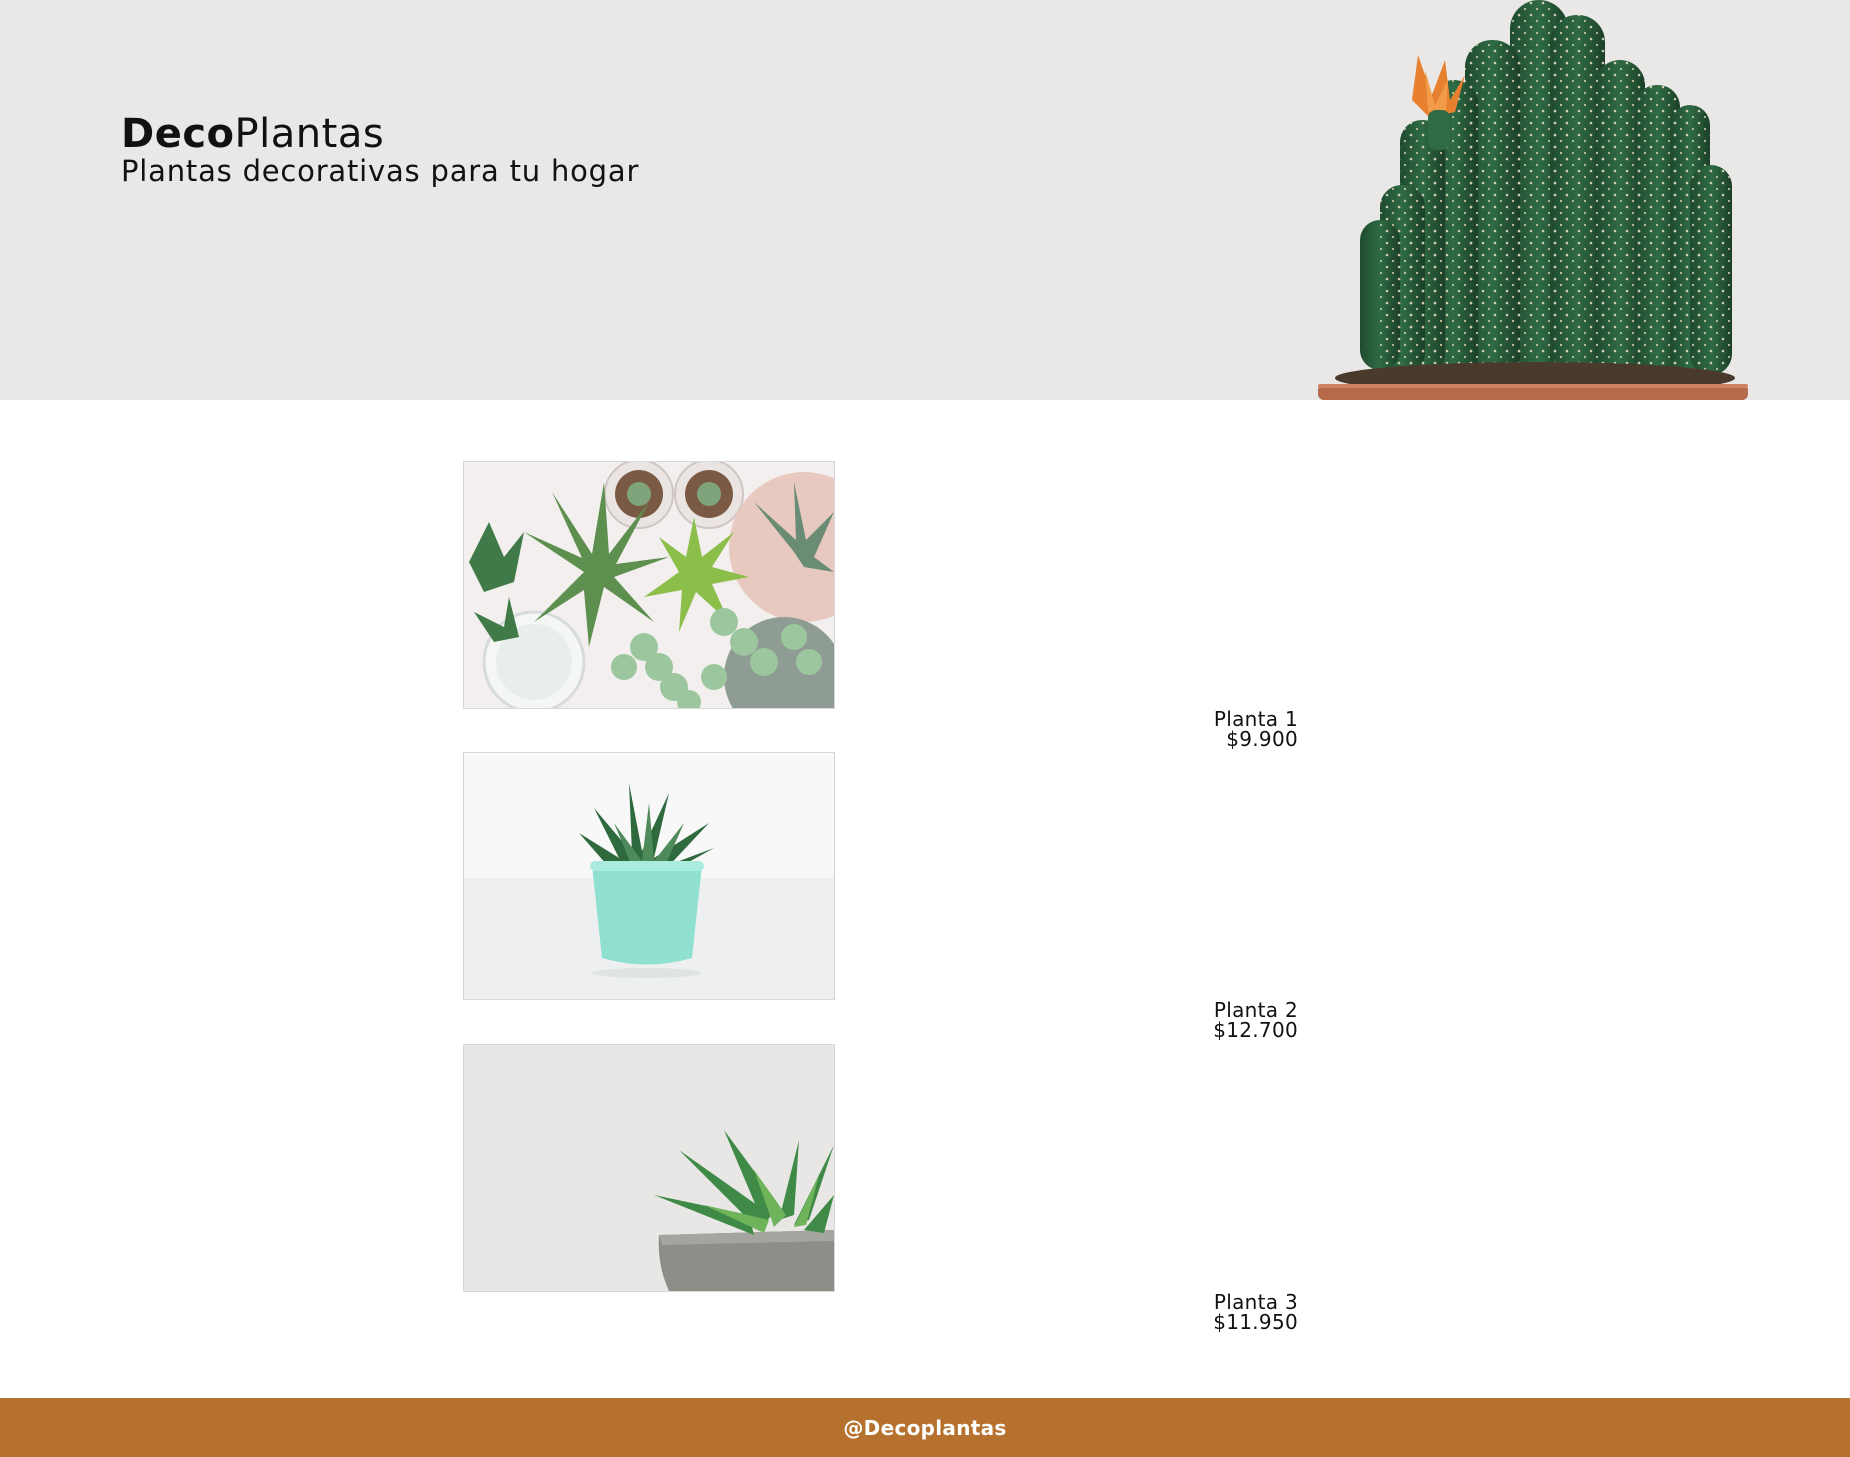 The width and height of the screenshot is (1850, 1457). Describe the element at coordinates (309, 134) in the screenshot. I see `brand-name-regular: Plantas` at that location.